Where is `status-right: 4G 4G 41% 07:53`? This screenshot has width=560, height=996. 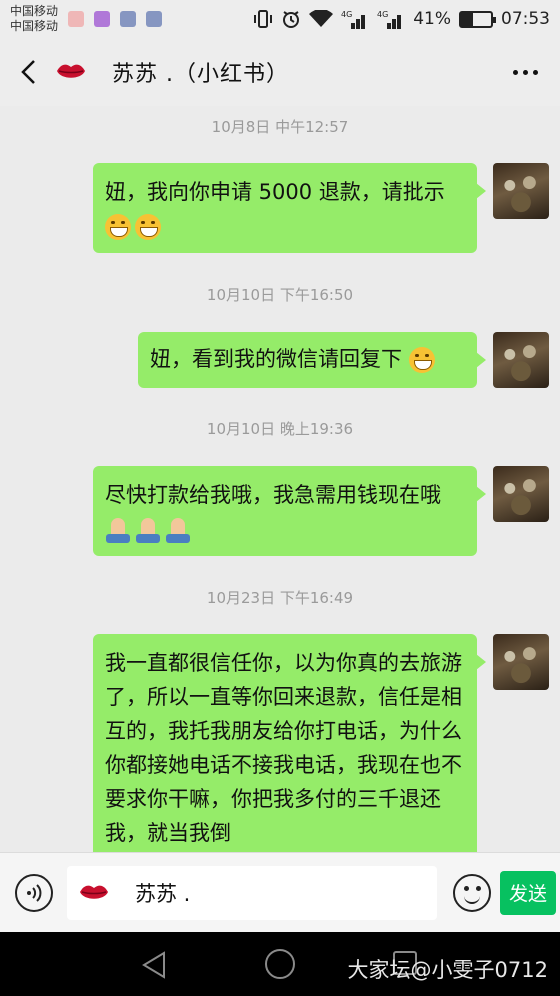 status-right: 4G 4G 41% 07:53 is located at coordinates (401, 19).